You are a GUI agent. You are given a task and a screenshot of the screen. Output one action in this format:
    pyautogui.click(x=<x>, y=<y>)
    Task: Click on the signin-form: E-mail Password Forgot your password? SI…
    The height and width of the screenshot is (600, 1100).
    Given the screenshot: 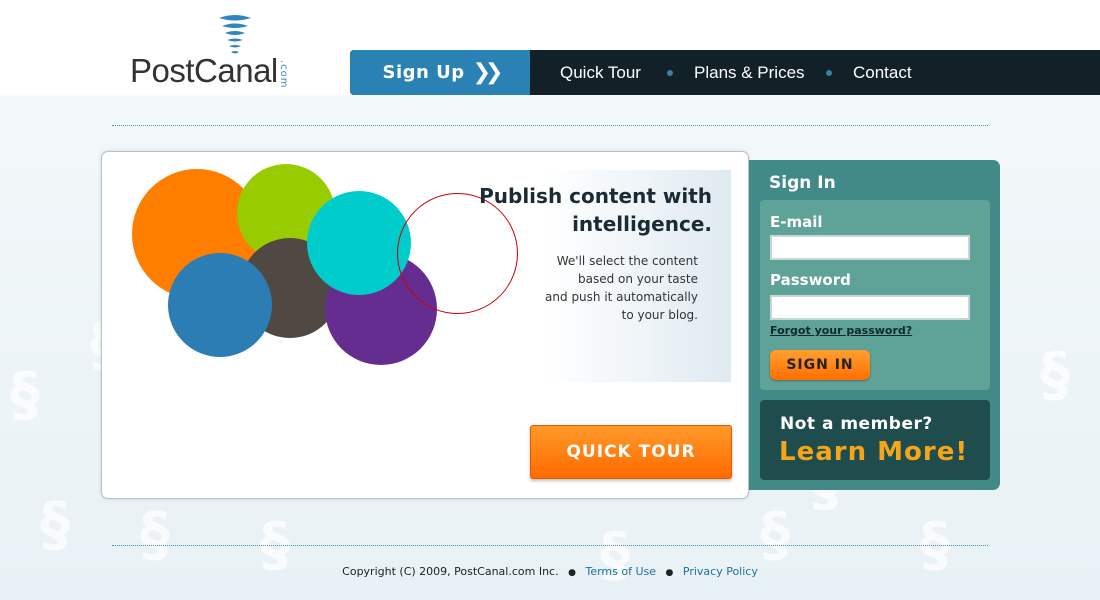 What is the action you would take?
    pyautogui.click(x=875, y=295)
    